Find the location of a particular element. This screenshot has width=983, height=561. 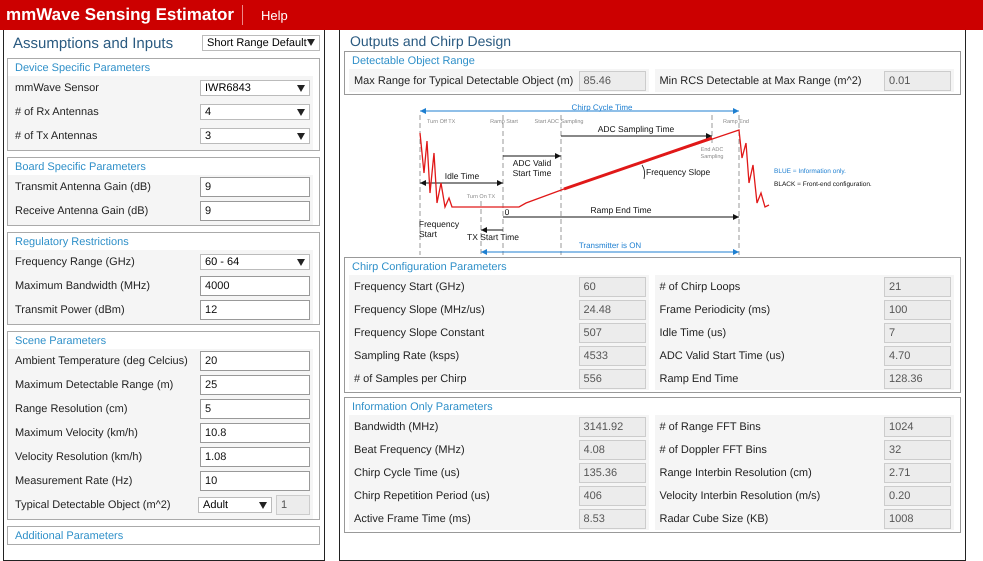

output-field: 507 is located at coordinates (612, 332).